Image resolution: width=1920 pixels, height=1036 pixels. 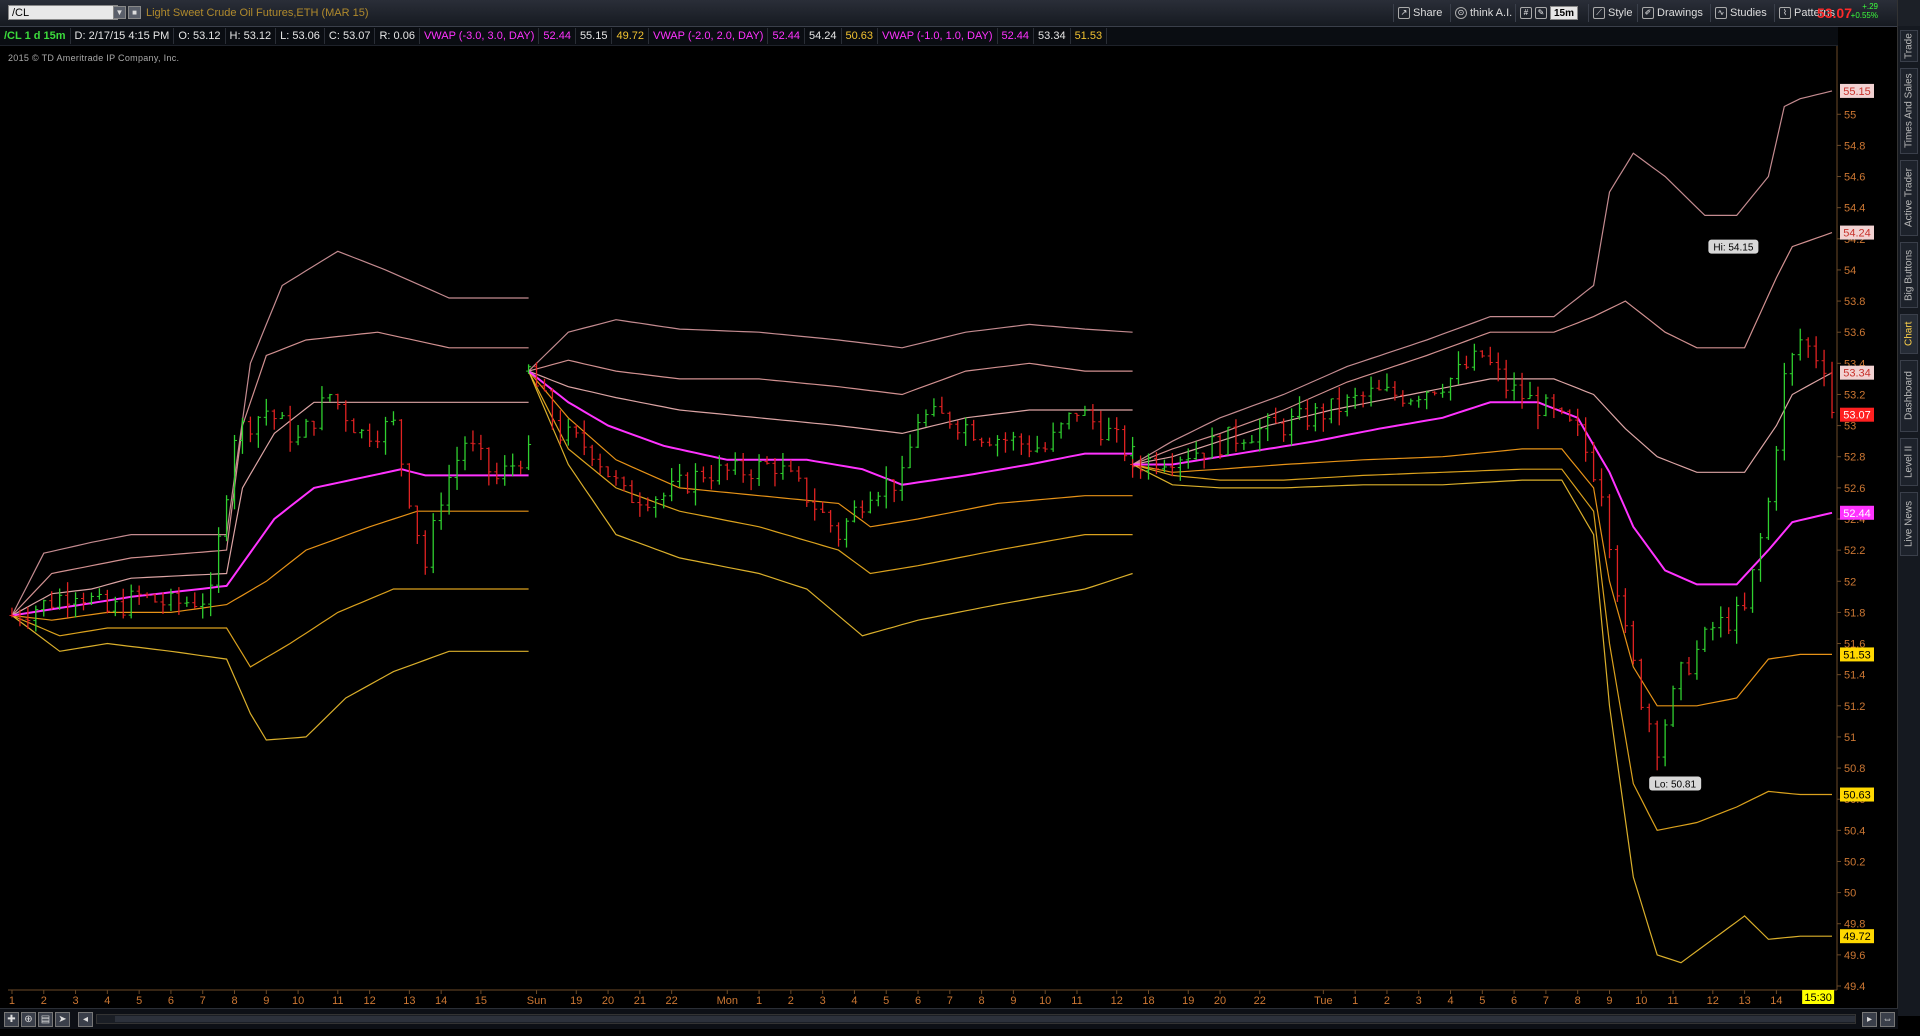 I want to click on studies-button: ∿ Studies, so click(x=1740, y=13).